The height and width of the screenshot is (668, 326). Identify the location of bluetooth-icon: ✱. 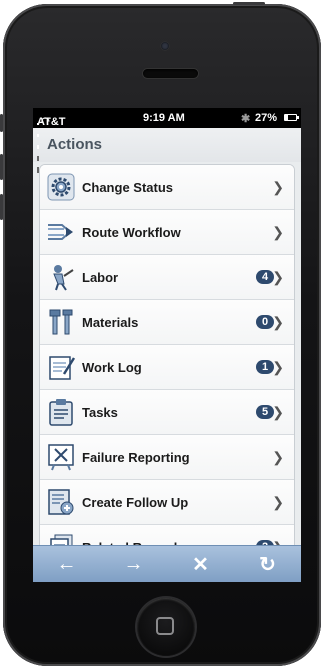
(246, 119).